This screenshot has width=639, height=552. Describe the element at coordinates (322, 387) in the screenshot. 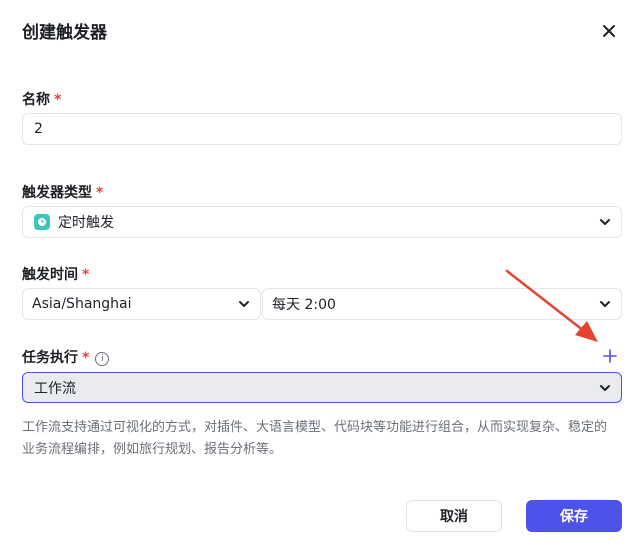

I see `task-type-select: 工作流` at that location.